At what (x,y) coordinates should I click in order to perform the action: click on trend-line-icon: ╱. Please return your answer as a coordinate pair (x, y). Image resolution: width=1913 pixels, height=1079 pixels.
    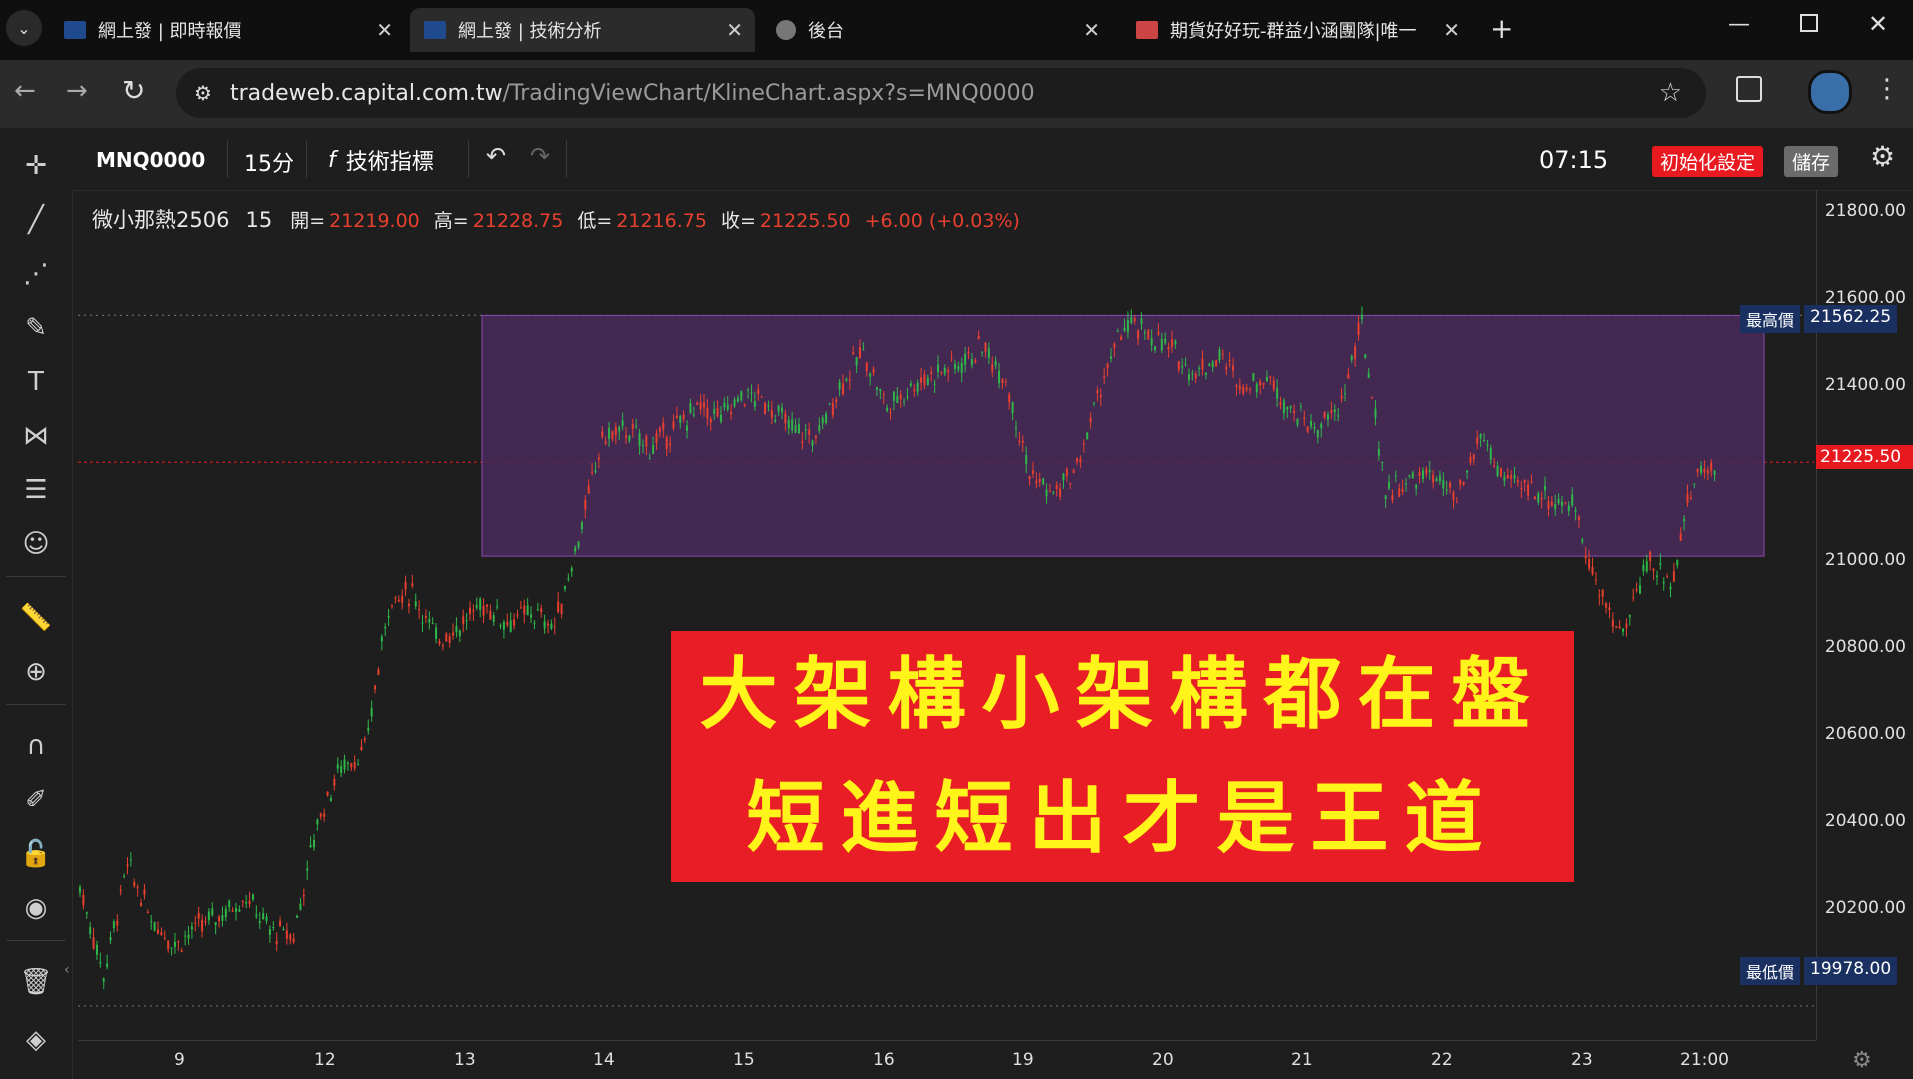
    Looking at the image, I should click on (36, 220).